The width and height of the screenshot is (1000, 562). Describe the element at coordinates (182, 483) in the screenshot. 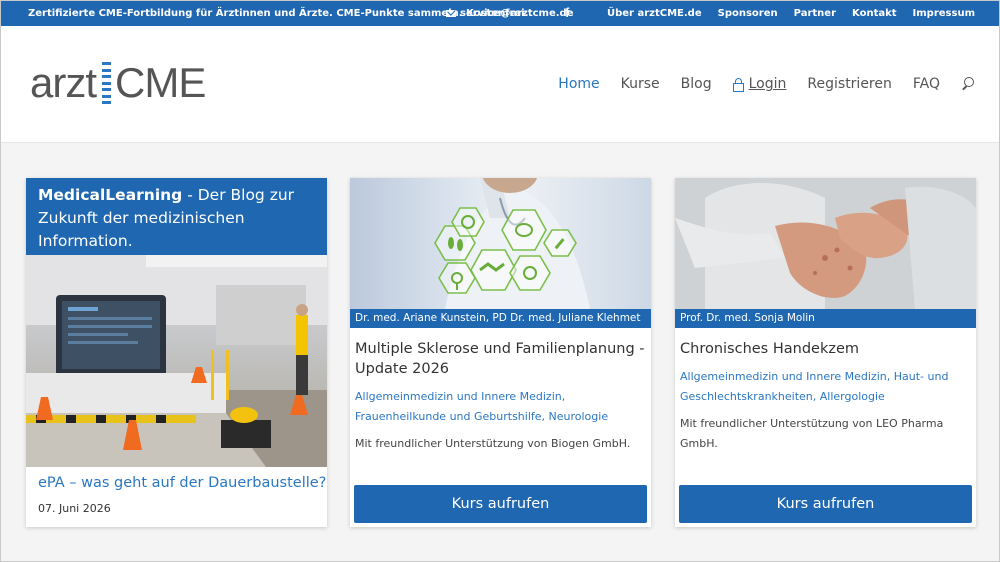

I see `blog-post-title: ePA – was geht auf der Dauerbaustelle?` at that location.